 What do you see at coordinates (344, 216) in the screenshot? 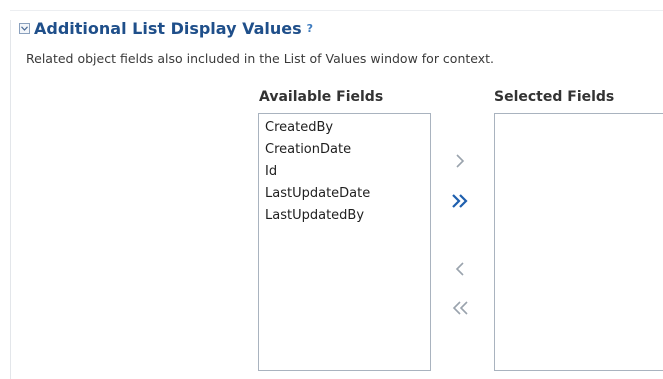
I see `available-field-item: LastUpdatedBy` at bounding box center [344, 216].